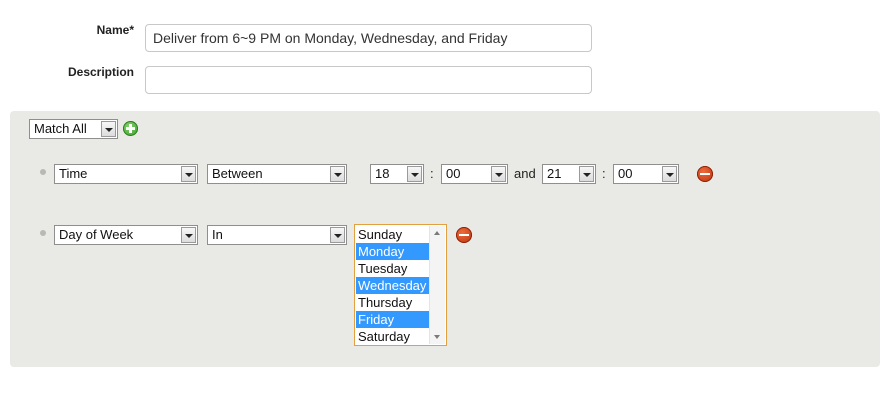  I want to click on match-mode-select: Match All, so click(73, 129).